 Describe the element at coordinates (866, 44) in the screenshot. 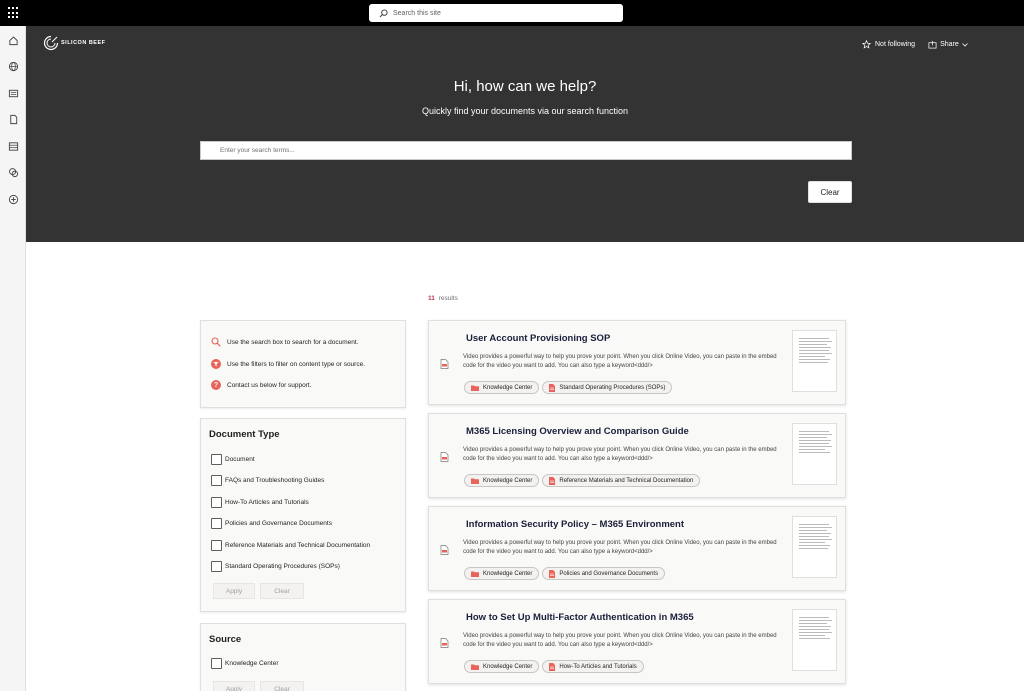

I see `star-icon` at that location.